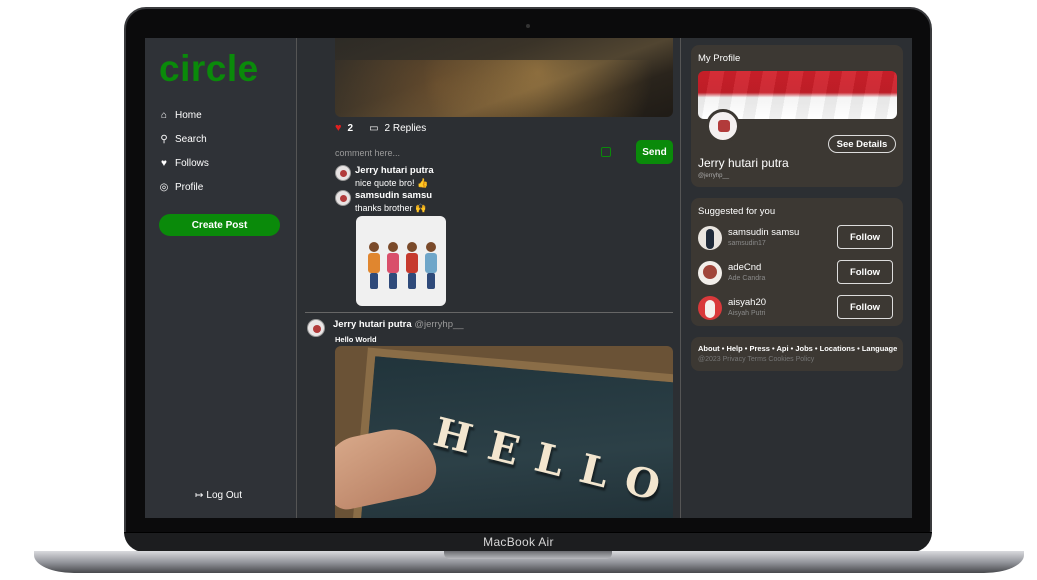 Image resolution: width=1037 pixels, height=580 pixels. What do you see at coordinates (164, 163) in the screenshot?
I see `heart-icon: ♥` at bounding box center [164, 163].